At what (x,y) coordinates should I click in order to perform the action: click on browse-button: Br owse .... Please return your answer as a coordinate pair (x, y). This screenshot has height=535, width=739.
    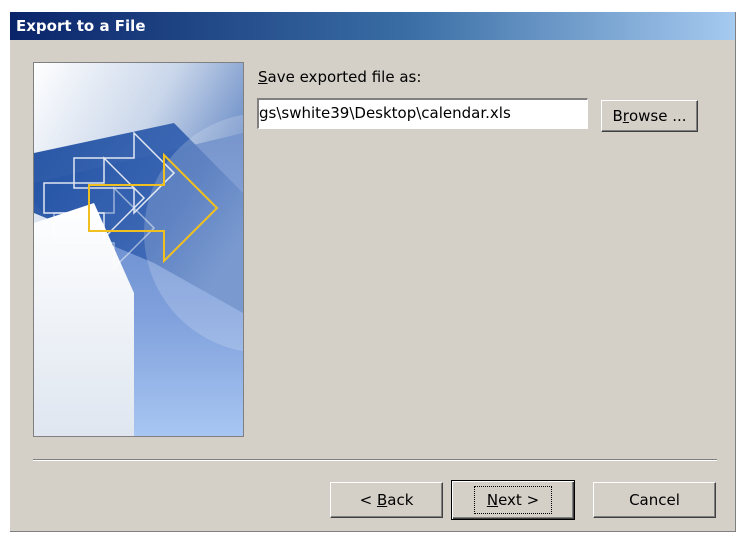
    Looking at the image, I should click on (649, 116).